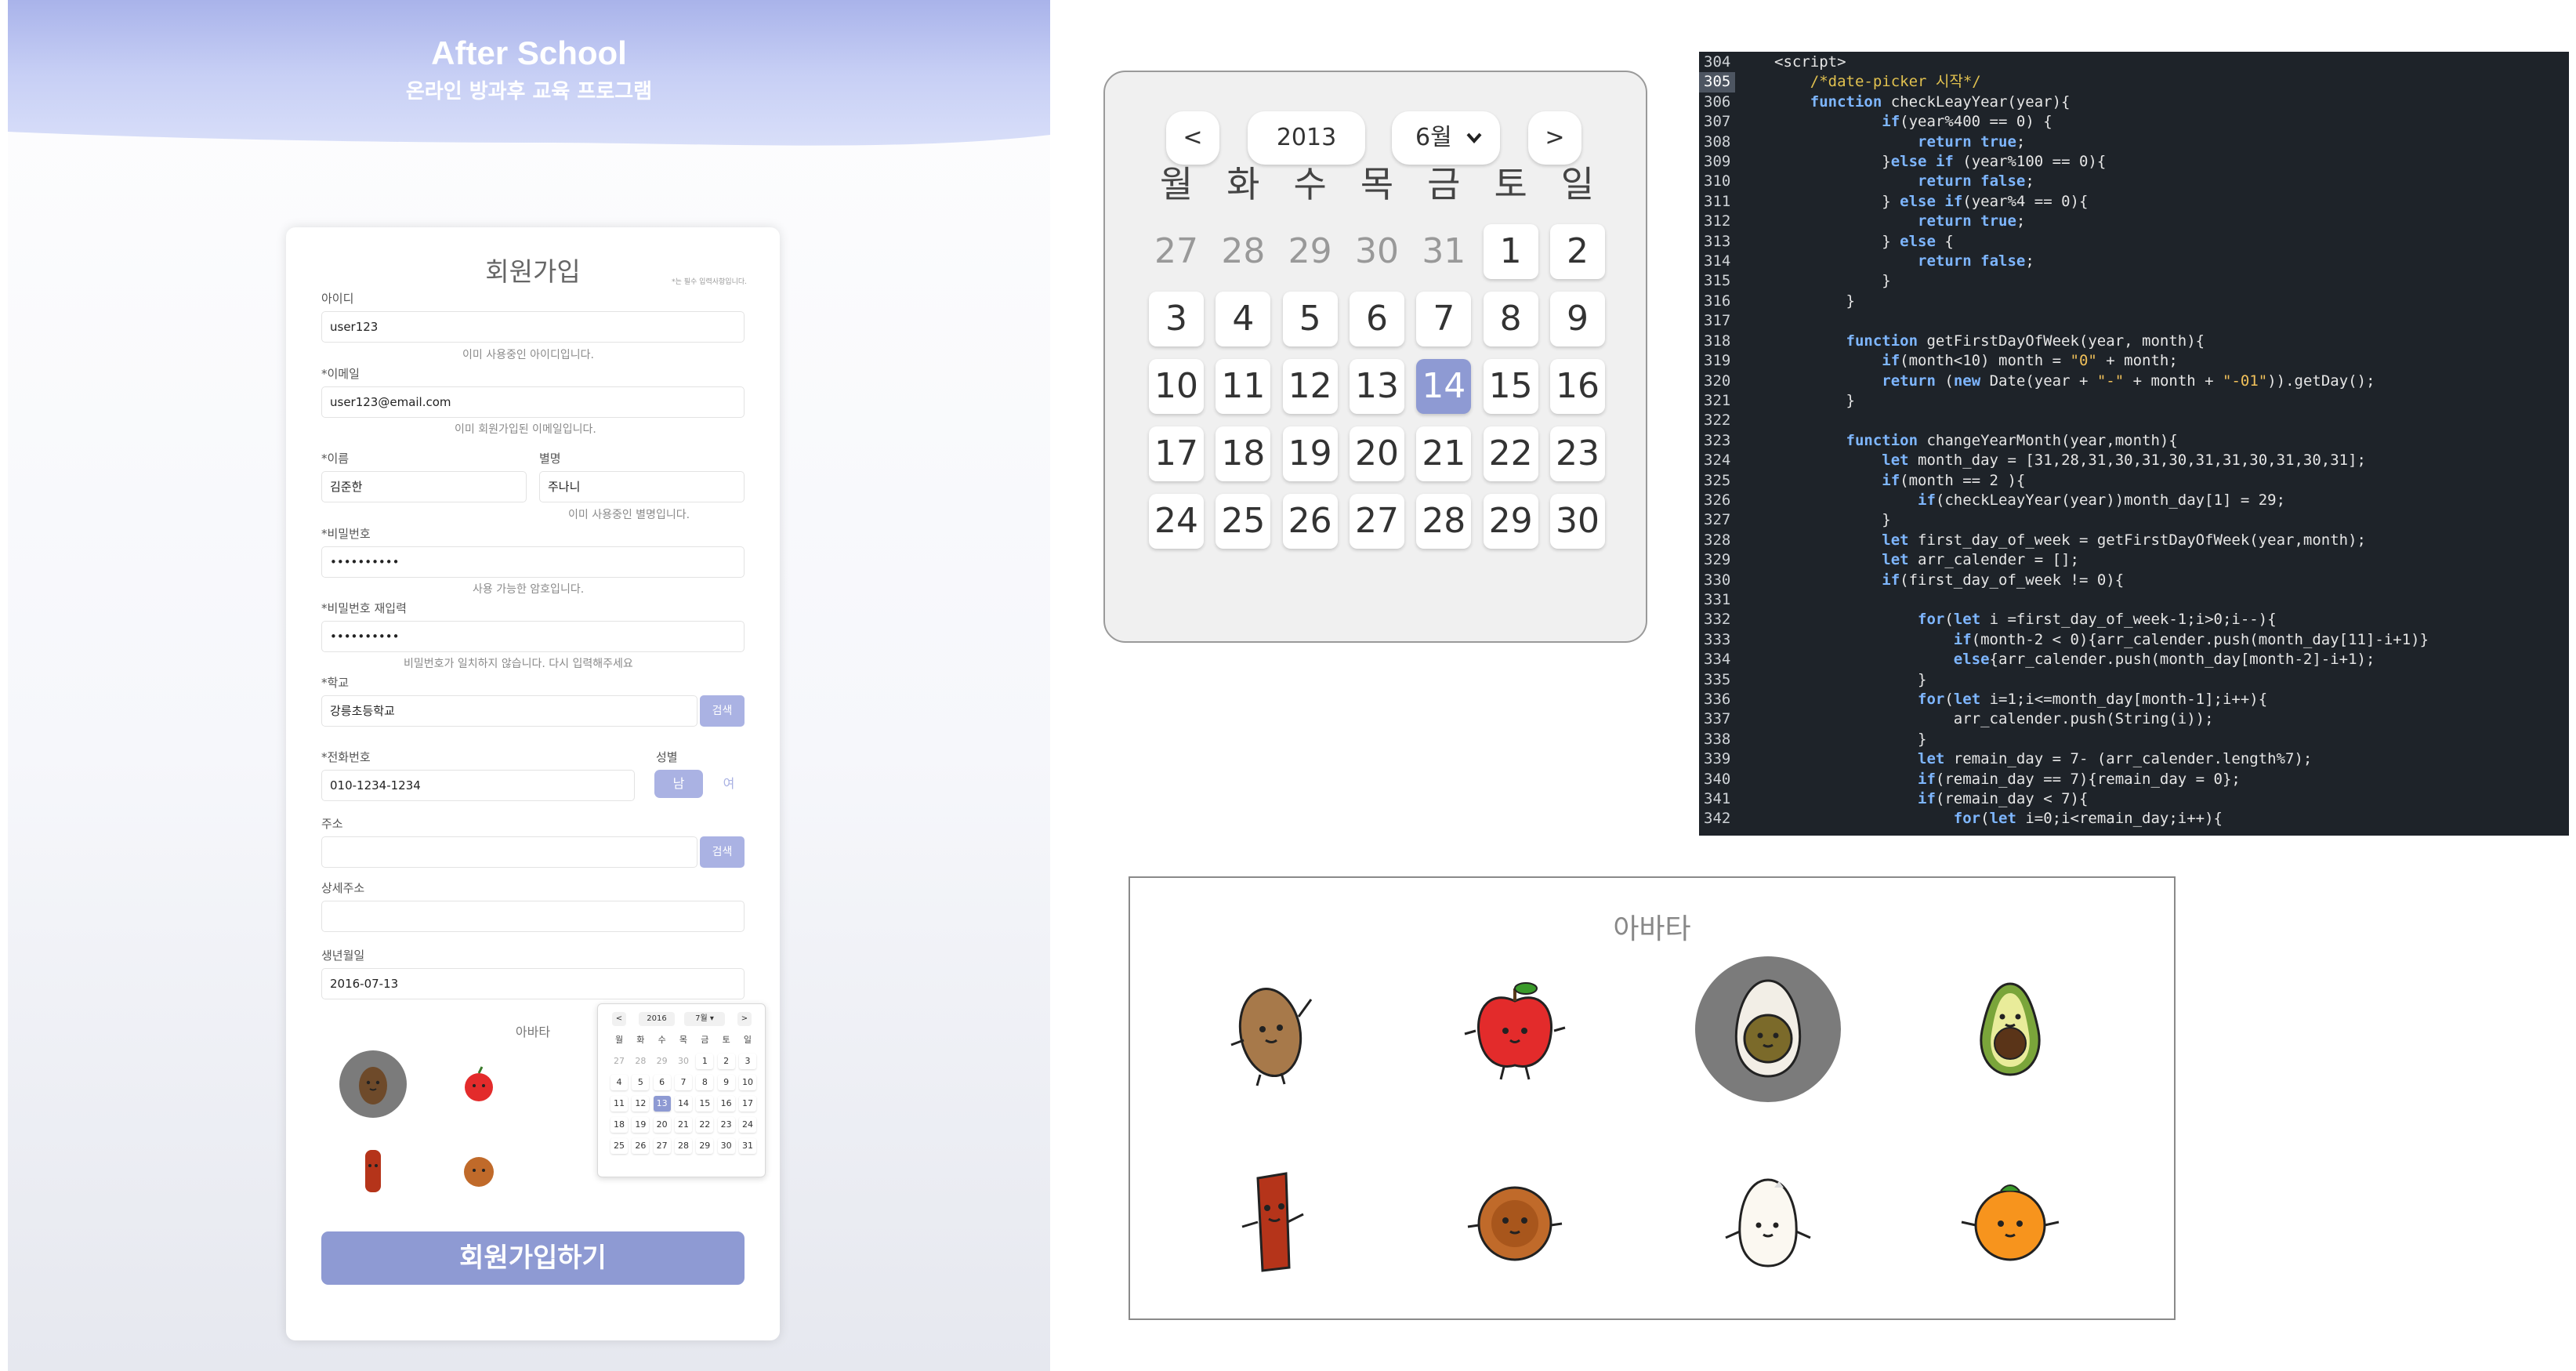 Image resolution: width=2576 pixels, height=1371 pixels. Describe the element at coordinates (1376, 319) in the screenshot. I see `calendar-day: 6` at that location.